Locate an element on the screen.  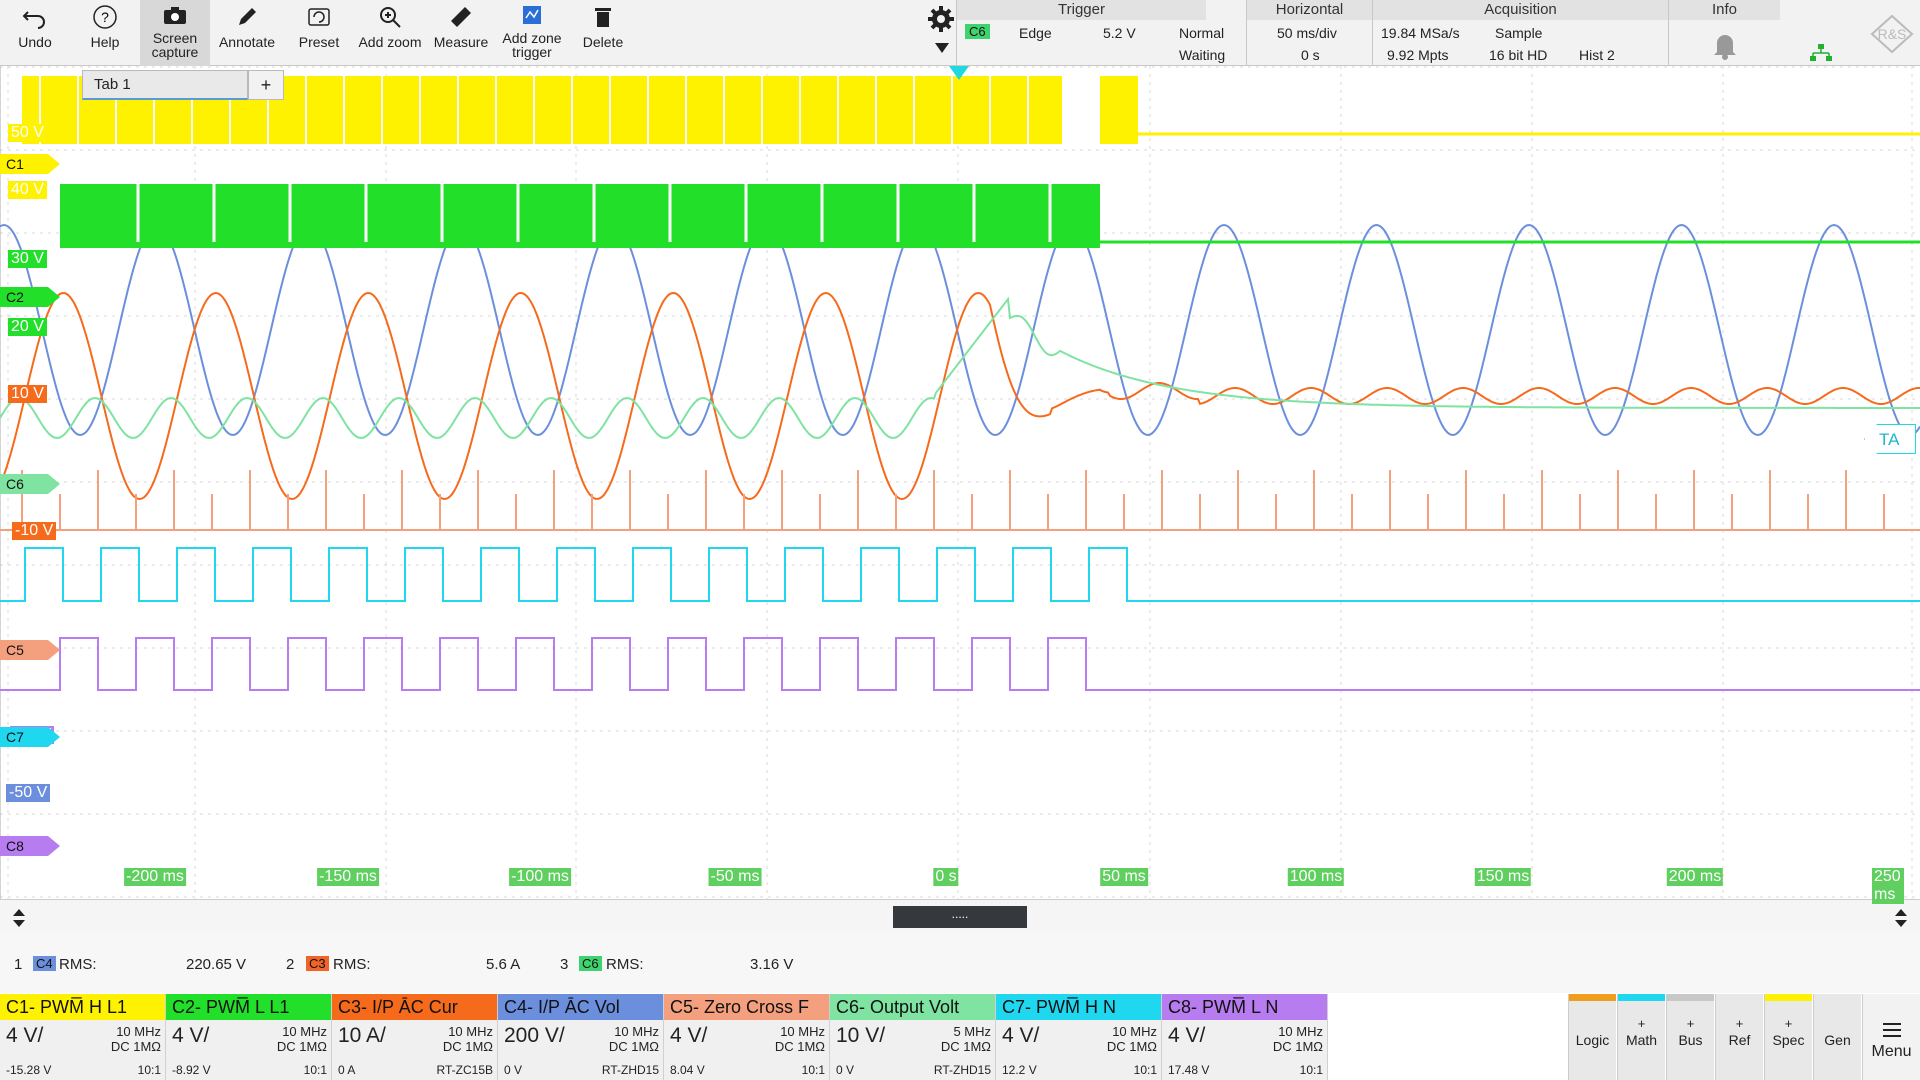
info-panel: Info is located at coordinates (1724, 33).